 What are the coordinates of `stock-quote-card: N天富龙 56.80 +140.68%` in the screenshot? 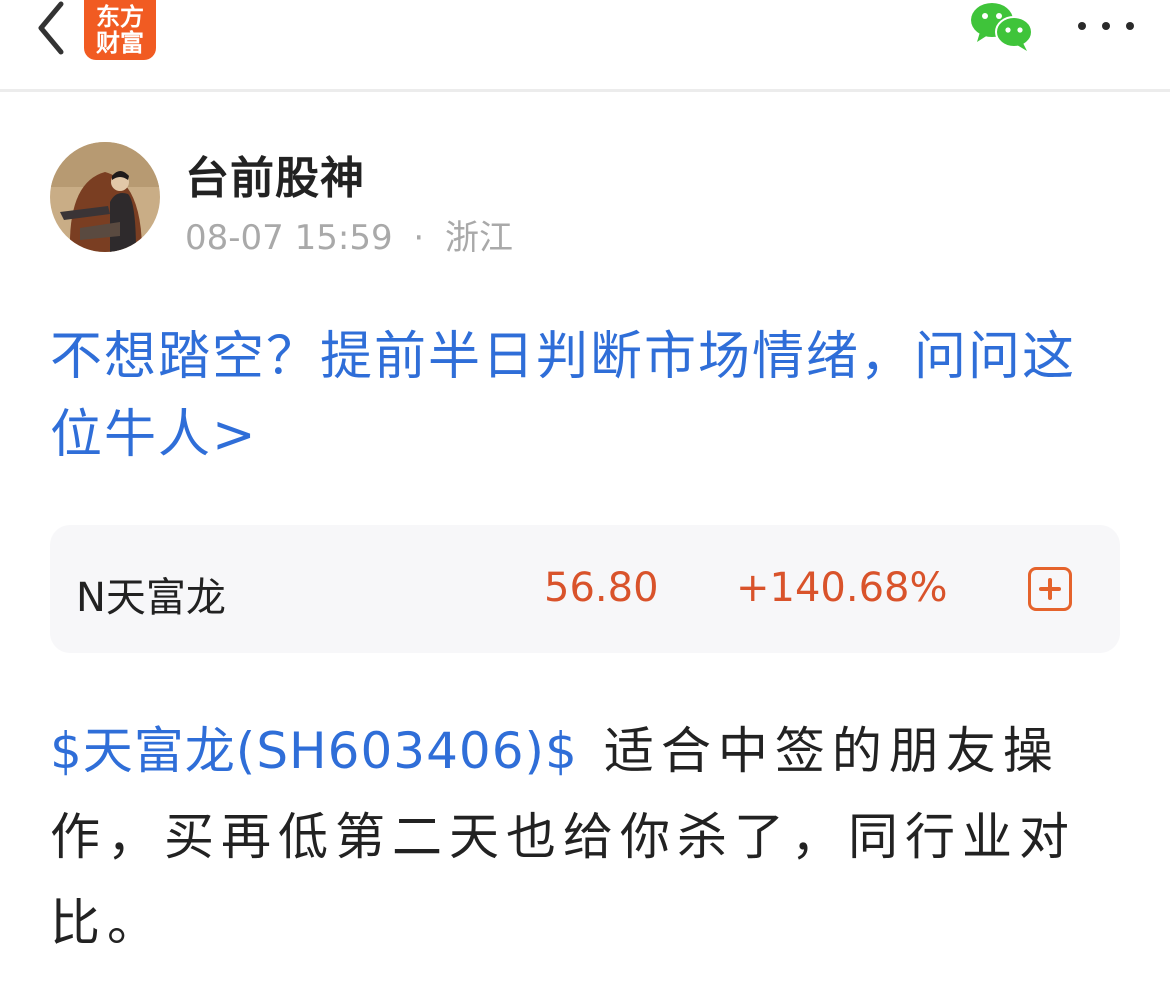 It's located at (585, 589).